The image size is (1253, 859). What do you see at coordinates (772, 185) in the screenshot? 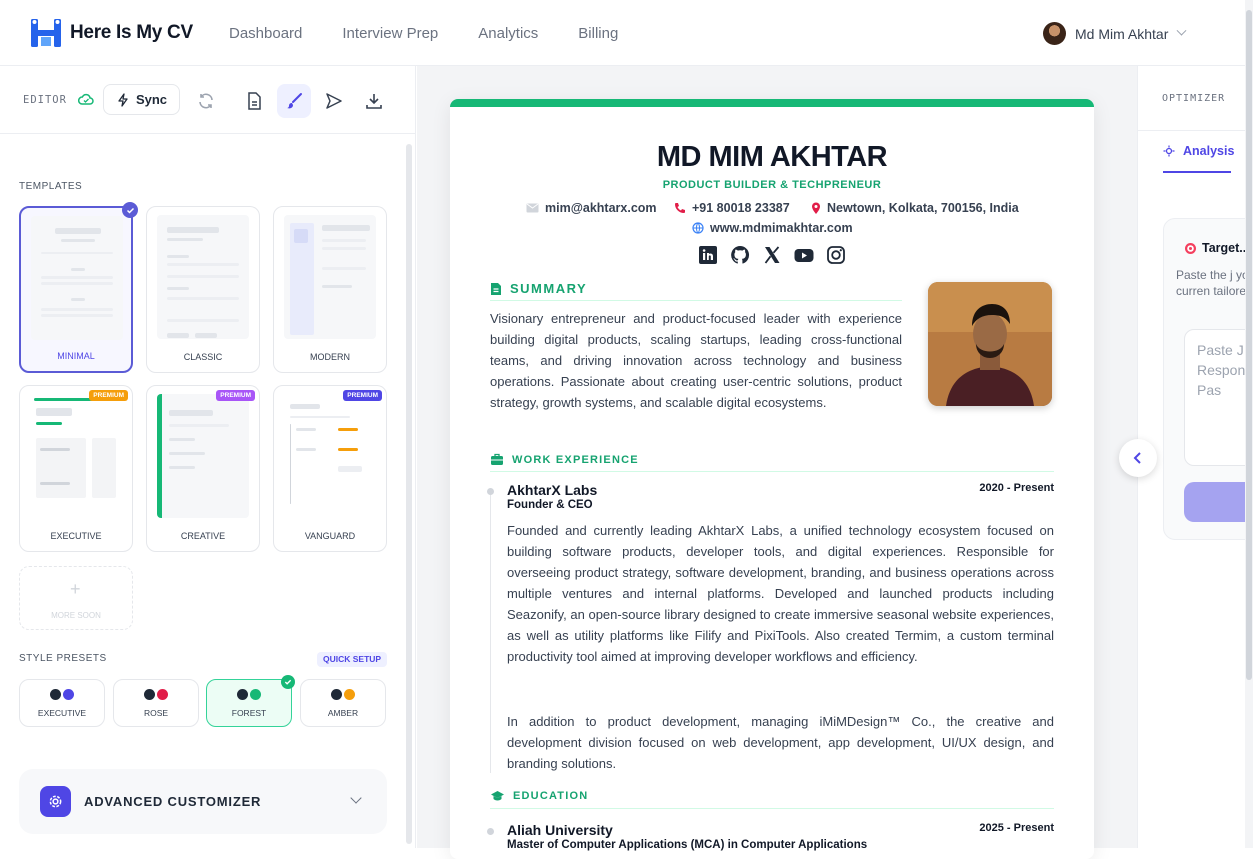
I see `cv-title: PRODUCT BUILDER & TECHPRENEUR` at bounding box center [772, 185].